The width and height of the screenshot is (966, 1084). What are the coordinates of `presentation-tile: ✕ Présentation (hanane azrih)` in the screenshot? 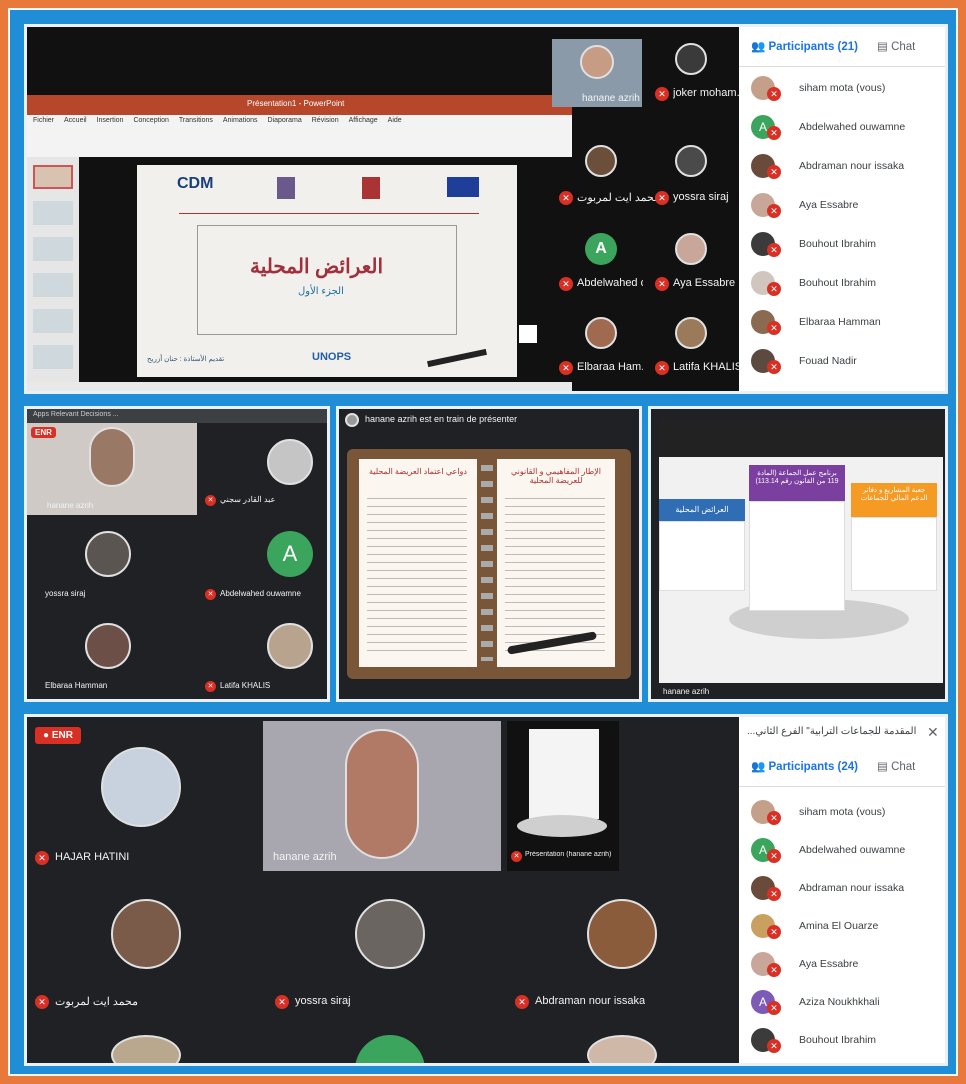 It's located at (563, 796).